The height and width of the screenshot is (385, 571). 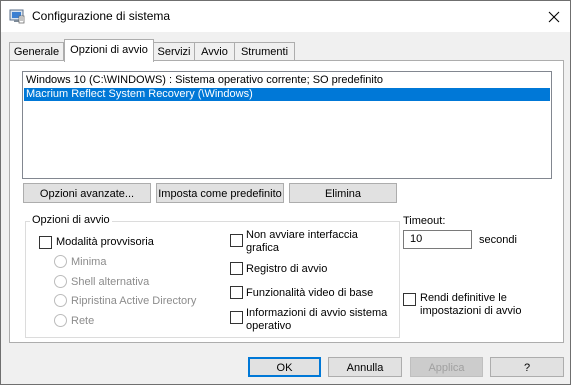 What do you see at coordinates (236, 240) in the screenshot?
I see `no-gui-boot-checkbox` at bounding box center [236, 240].